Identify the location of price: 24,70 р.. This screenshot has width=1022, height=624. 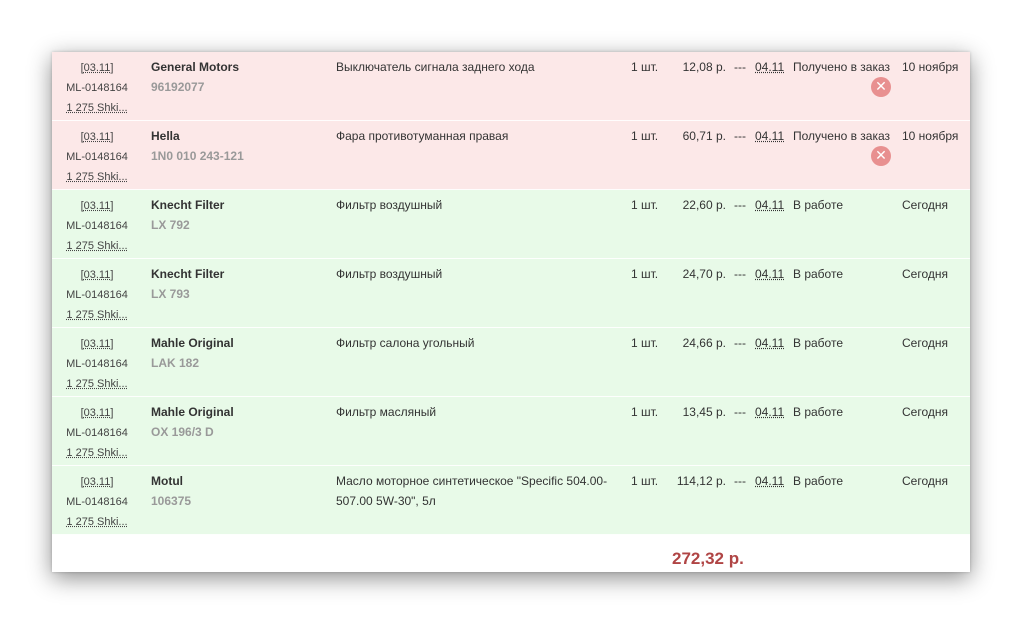
(704, 274).